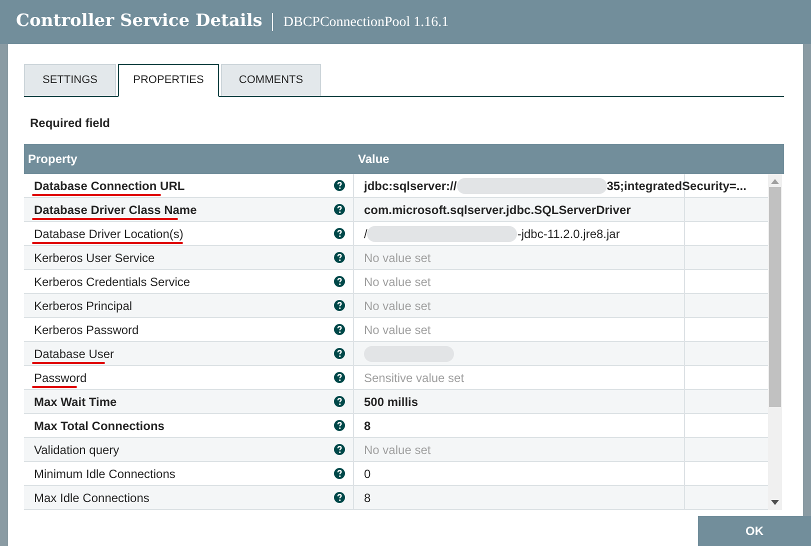 The height and width of the screenshot is (546, 811). What do you see at coordinates (77, 450) in the screenshot?
I see `property-name: Validation query` at bounding box center [77, 450].